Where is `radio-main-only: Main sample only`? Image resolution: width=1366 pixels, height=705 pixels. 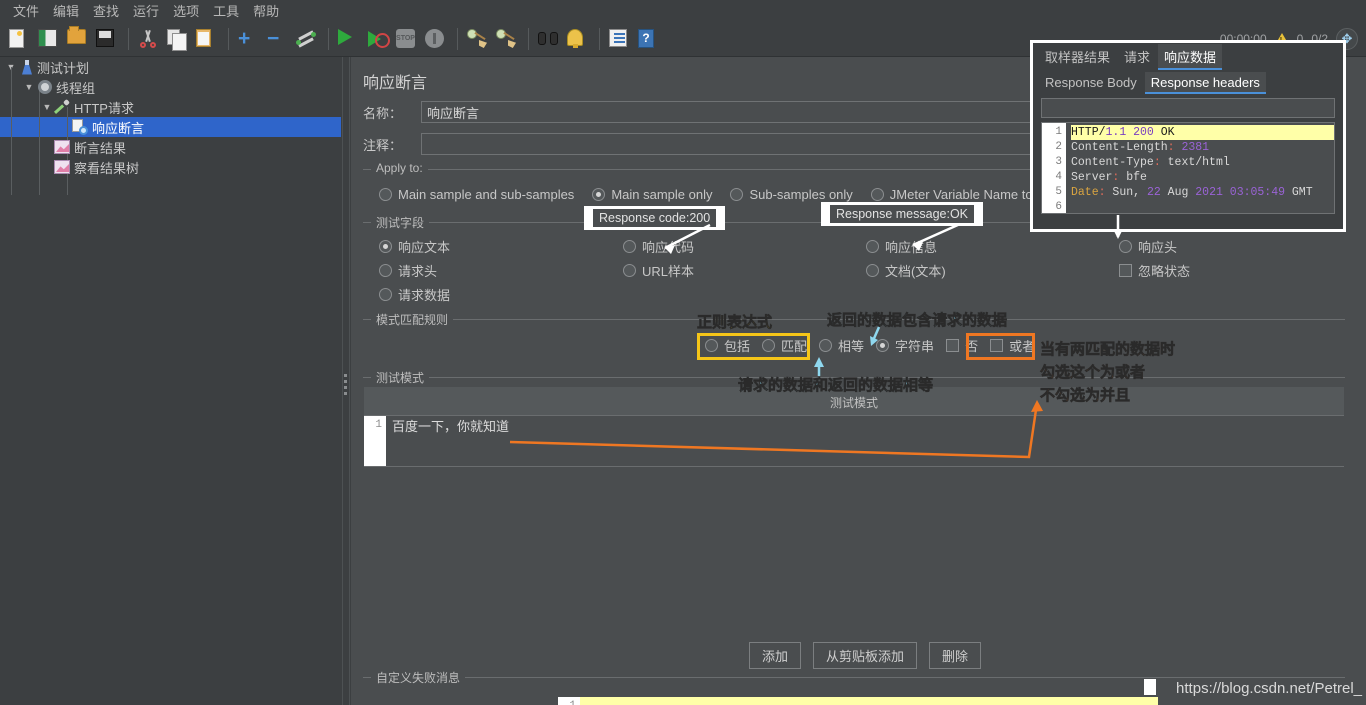 radio-main-only: Main sample only is located at coordinates (652, 194).